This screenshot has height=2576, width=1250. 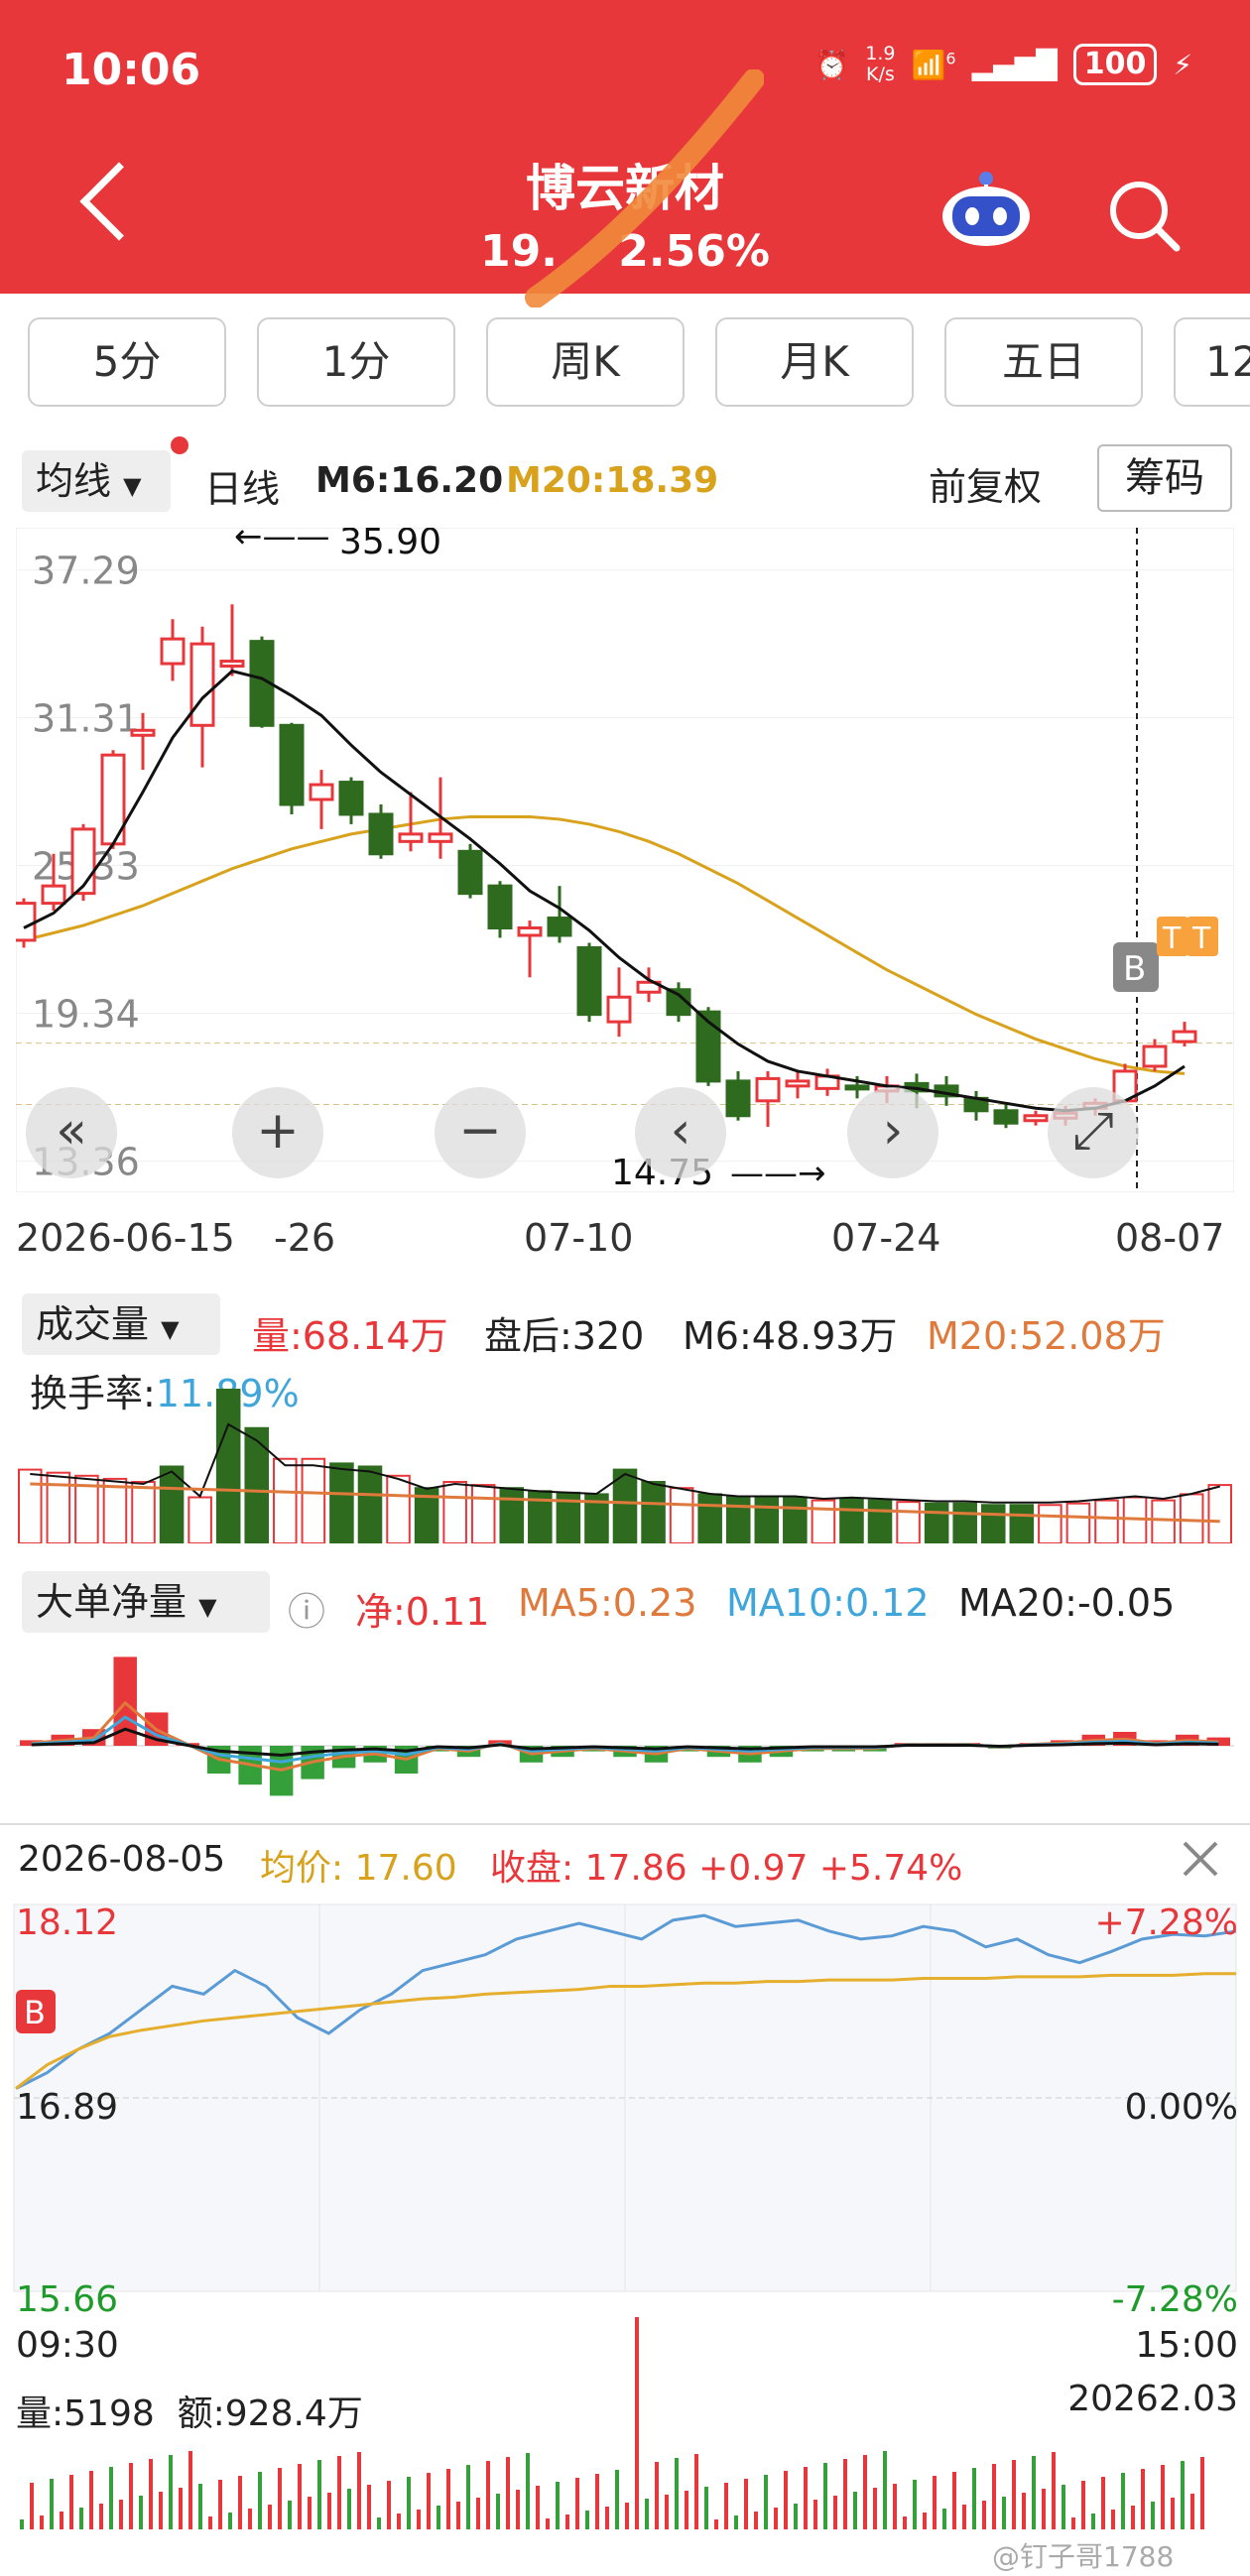 What do you see at coordinates (1014, 64) in the screenshot?
I see `signal-icon: ▂▄▆█` at bounding box center [1014, 64].